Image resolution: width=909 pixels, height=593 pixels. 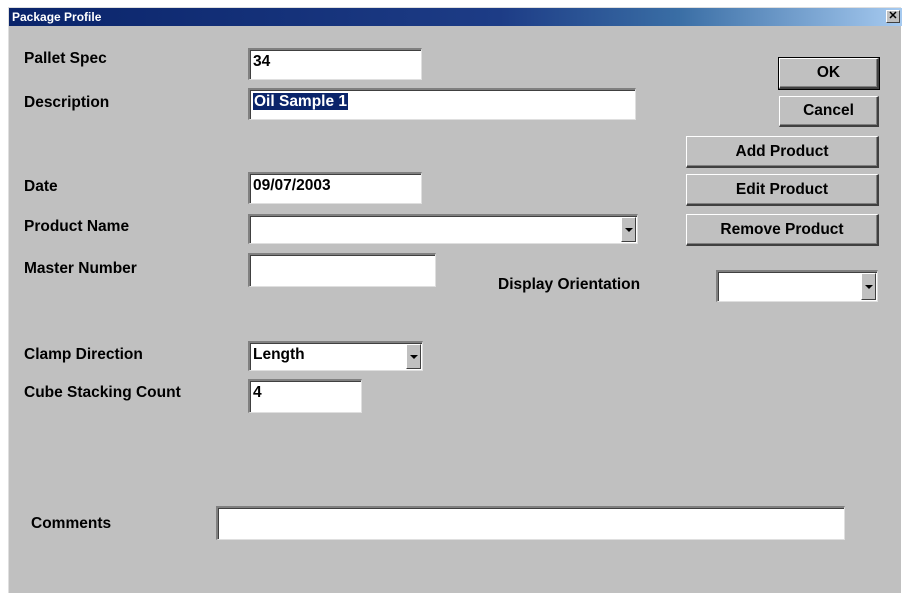 What do you see at coordinates (257, 392) in the screenshot?
I see `cube-stacking-count-value: 4` at bounding box center [257, 392].